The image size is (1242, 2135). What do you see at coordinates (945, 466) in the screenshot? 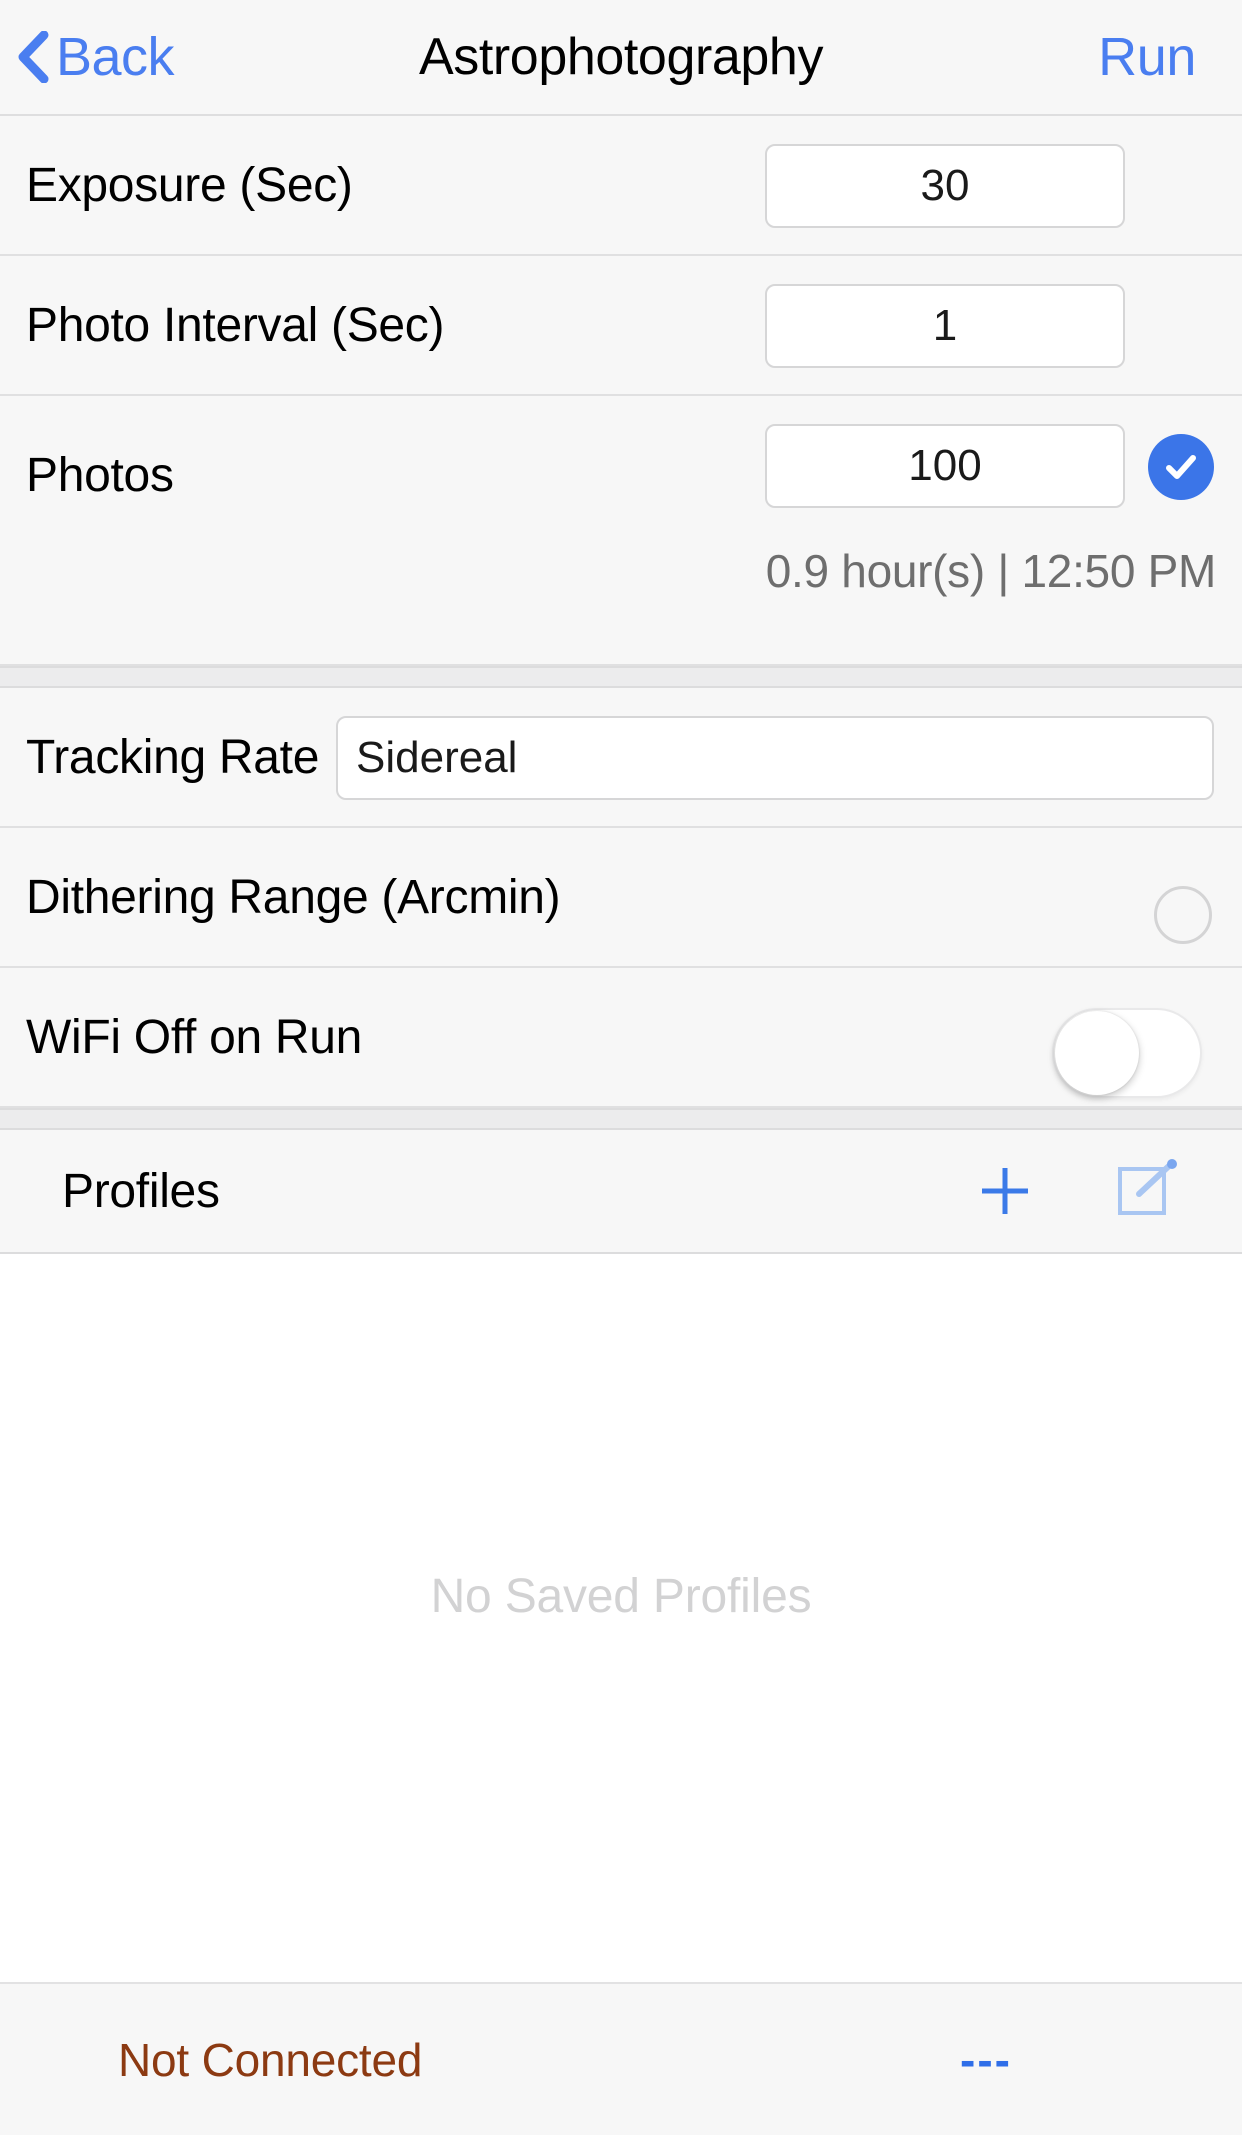
I see `photos-input: 100` at bounding box center [945, 466].